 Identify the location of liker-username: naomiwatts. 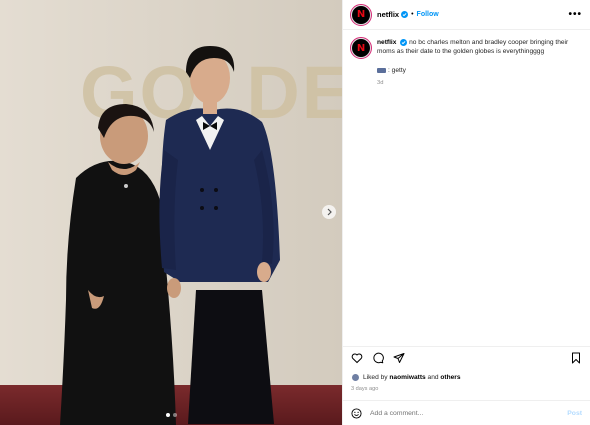
(407, 377).